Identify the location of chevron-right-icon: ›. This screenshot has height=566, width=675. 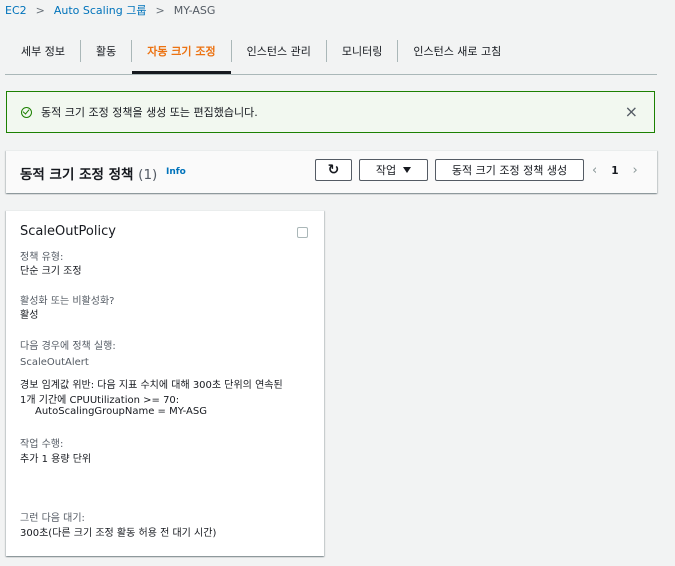
(635, 171).